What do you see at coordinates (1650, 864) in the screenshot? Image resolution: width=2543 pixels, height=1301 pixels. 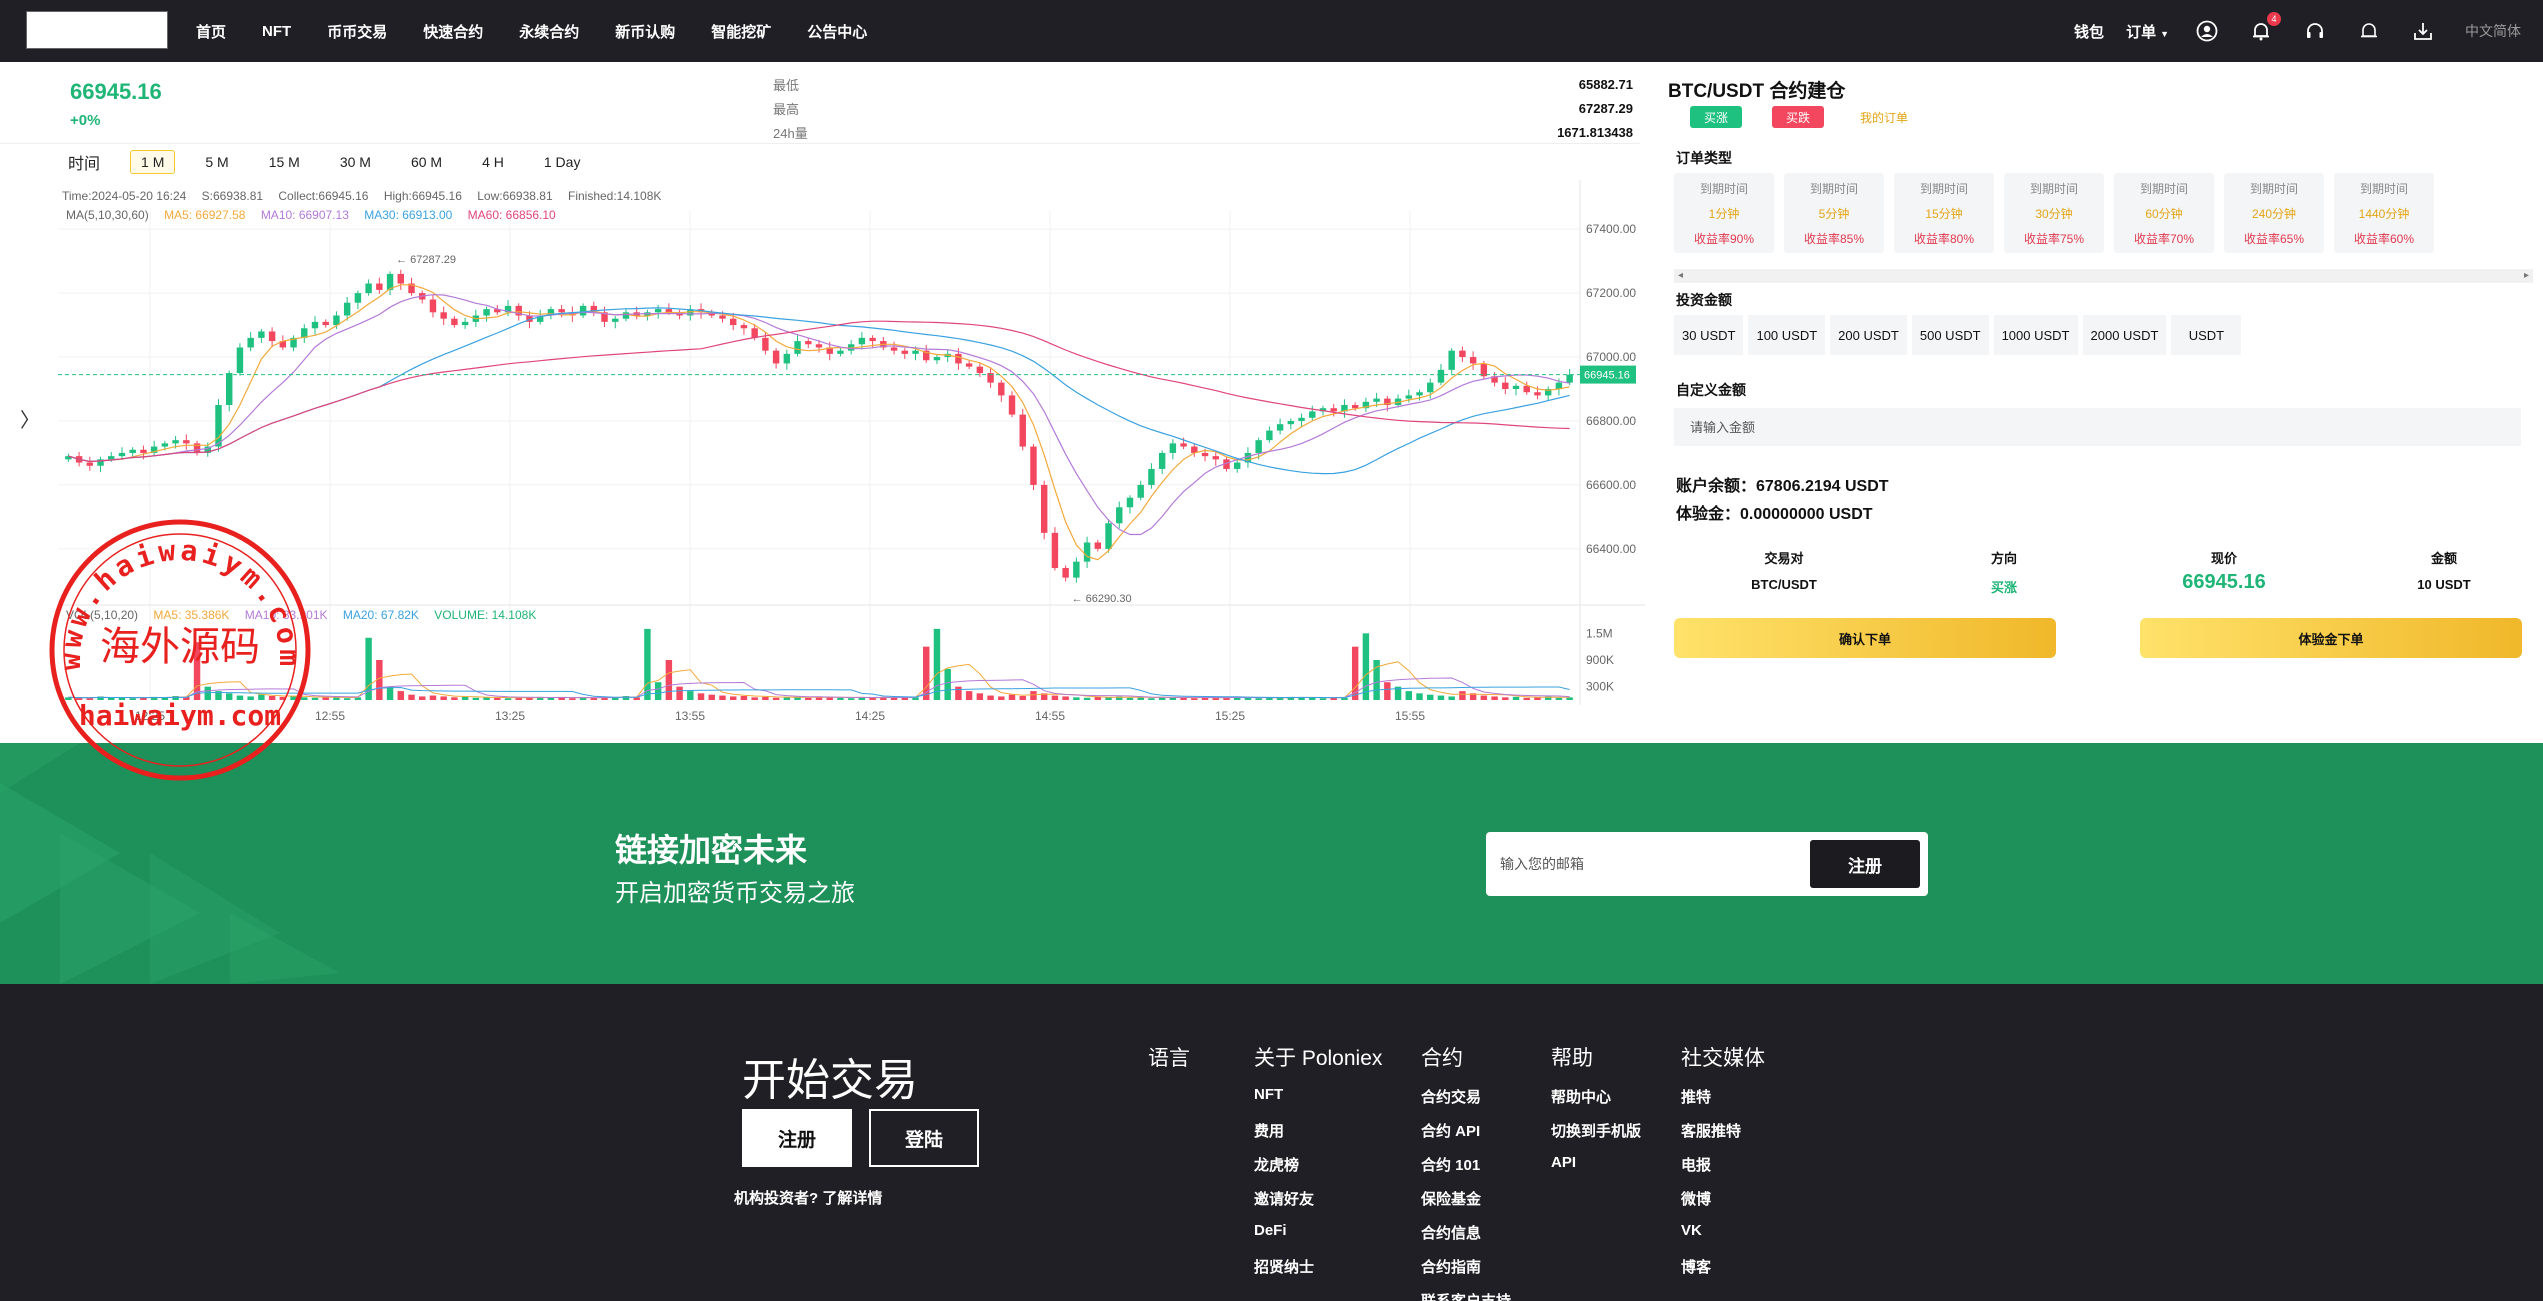 I see `email-field` at bounding box center [1650, 864].